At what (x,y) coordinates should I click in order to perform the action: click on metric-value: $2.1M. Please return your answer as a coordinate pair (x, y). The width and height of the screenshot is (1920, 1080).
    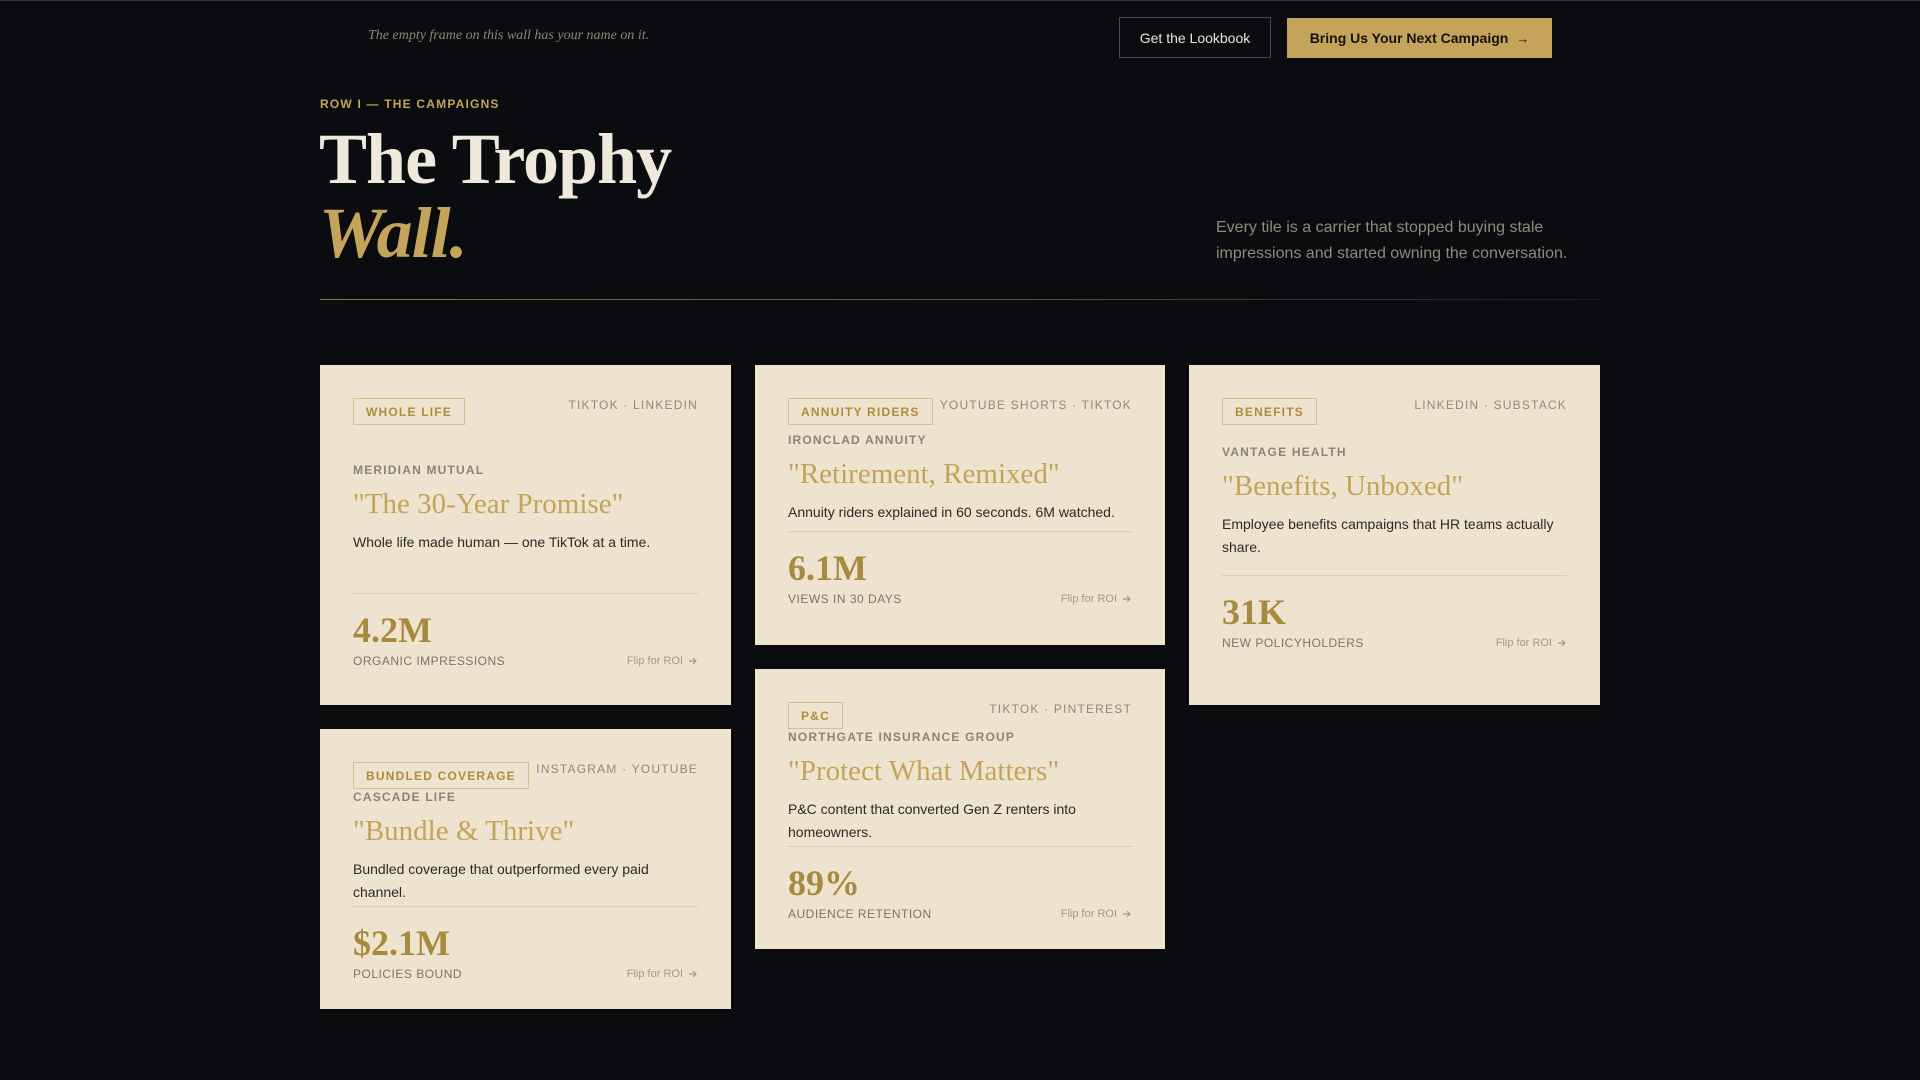
    Looking at the image, I should click on (401, 943).